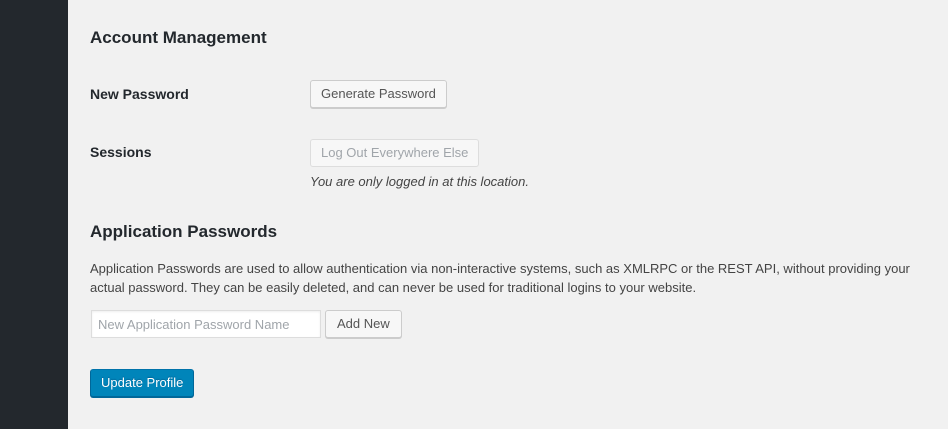 The image size is (948, 429). Describe the element at coordinates (121, 152) in the screenshot. I see `sessions-label: Sessions` at that location.